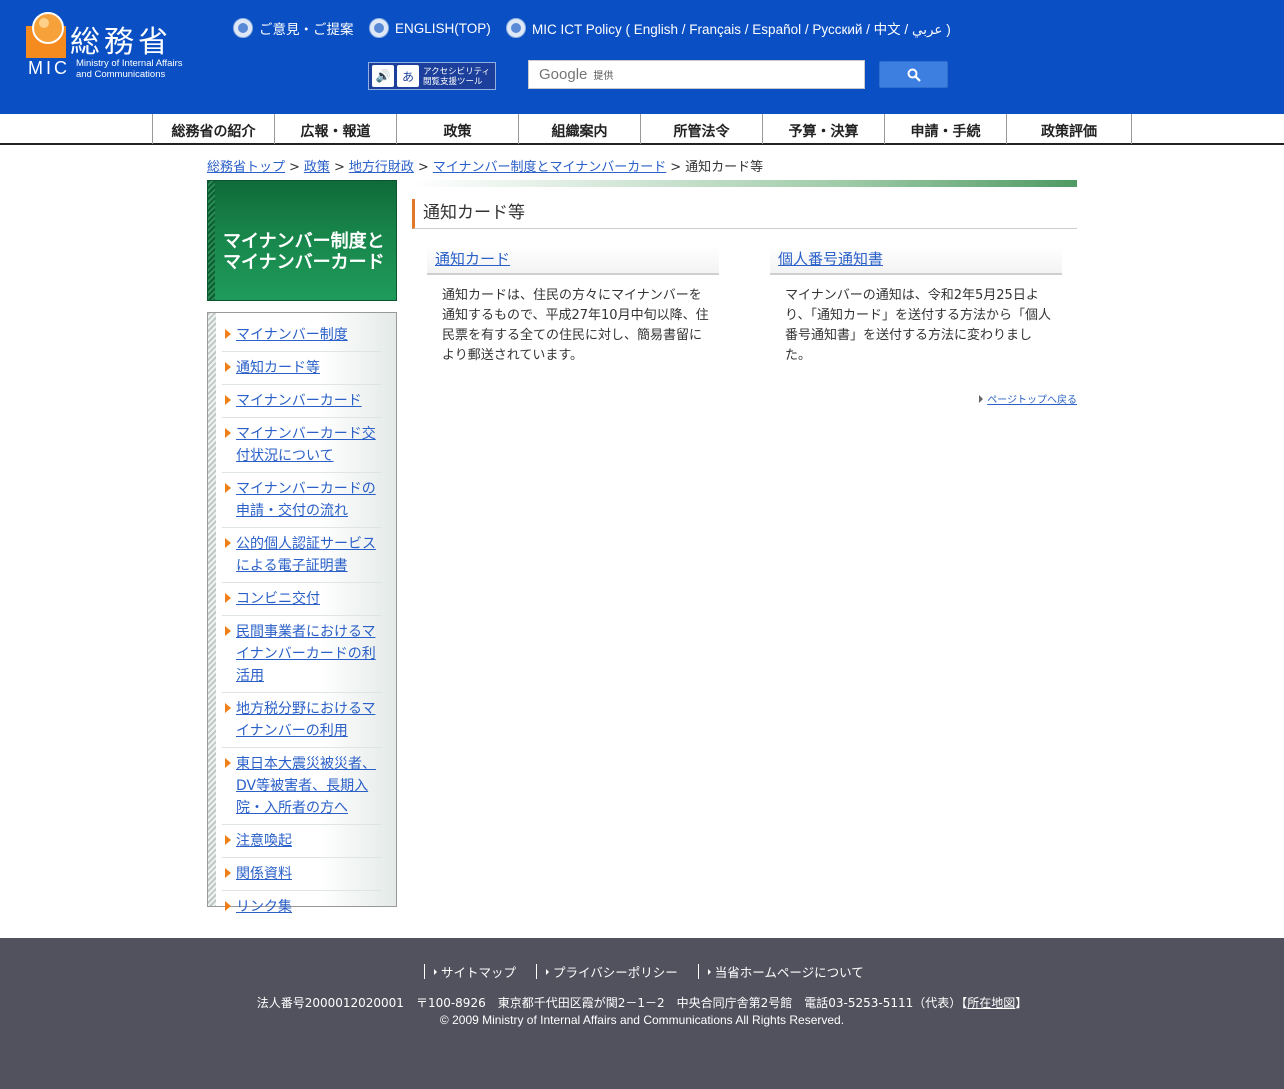  Describe the element at coordinates (383, 76) in the screenshot. I see `speaker-icon: 🔊` at that location.